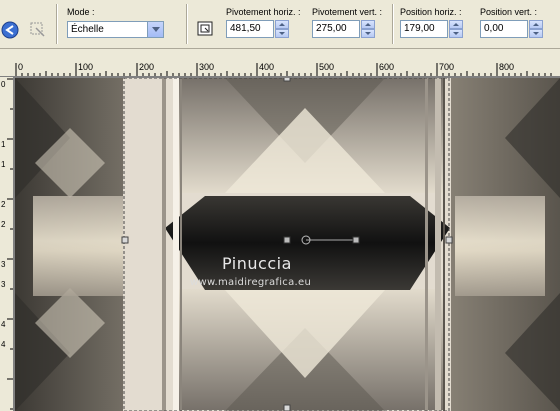 The width and height of the screenshot is (560, 411). I want to click on mode-value: Échelle, so click(87, 29).